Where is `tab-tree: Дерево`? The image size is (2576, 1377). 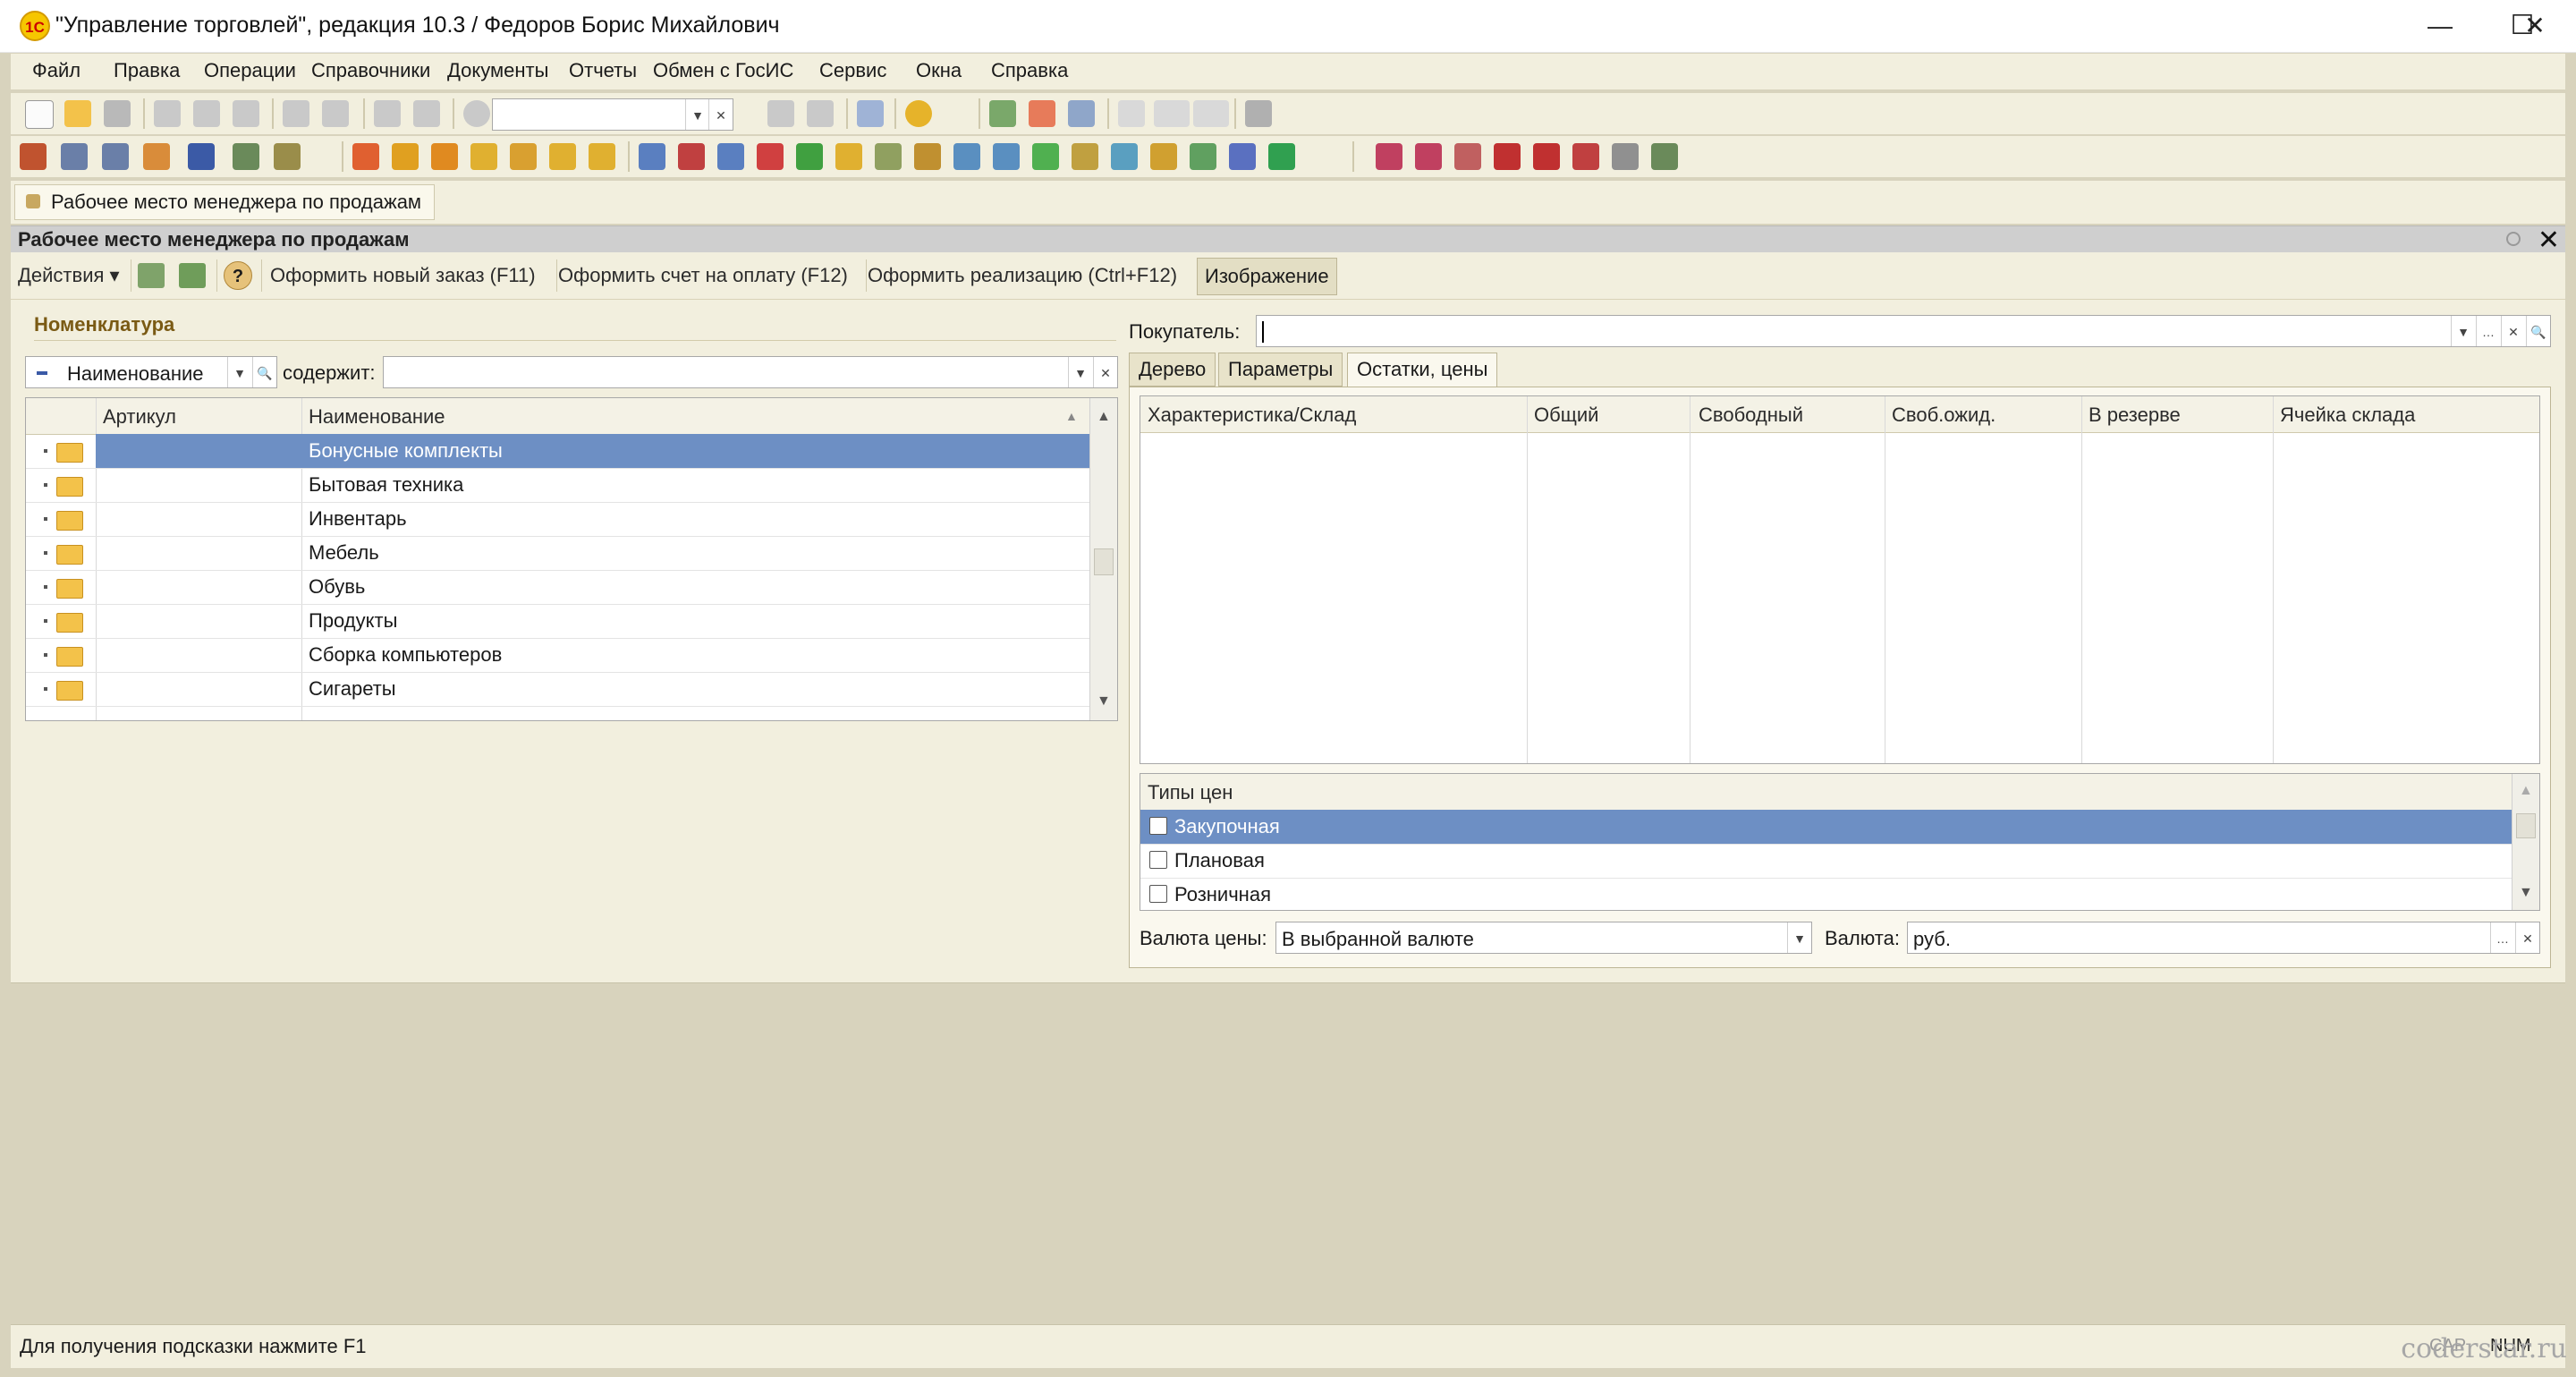 tab-tree: Дерево is located at coordinates (1172, 370).